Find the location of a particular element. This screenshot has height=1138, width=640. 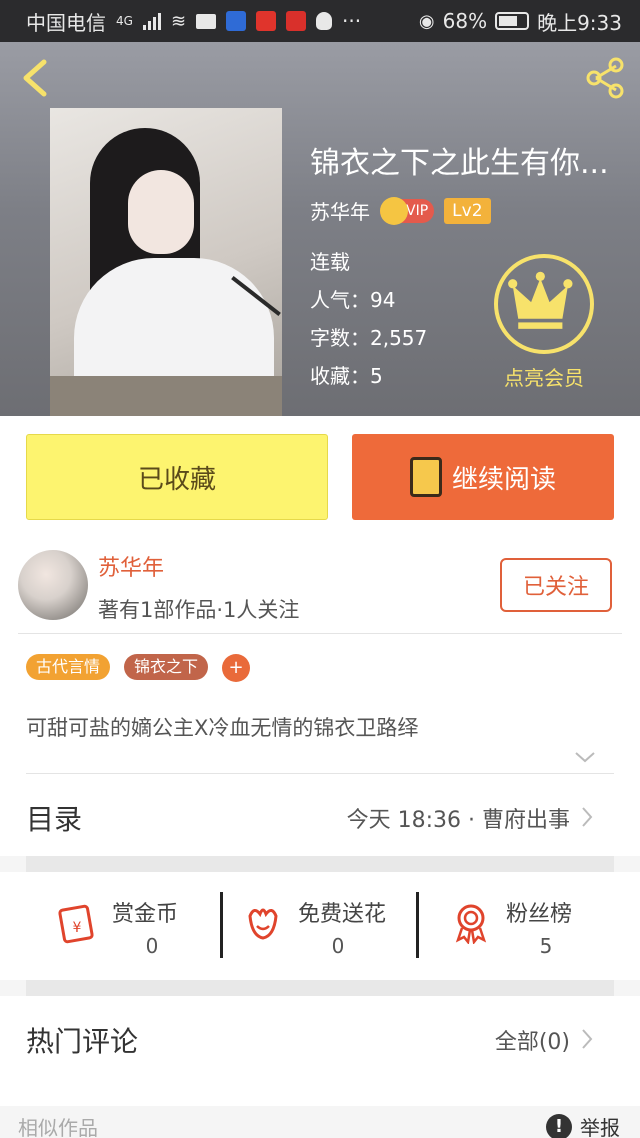

crown-icon is located at coordinates (544, 304).